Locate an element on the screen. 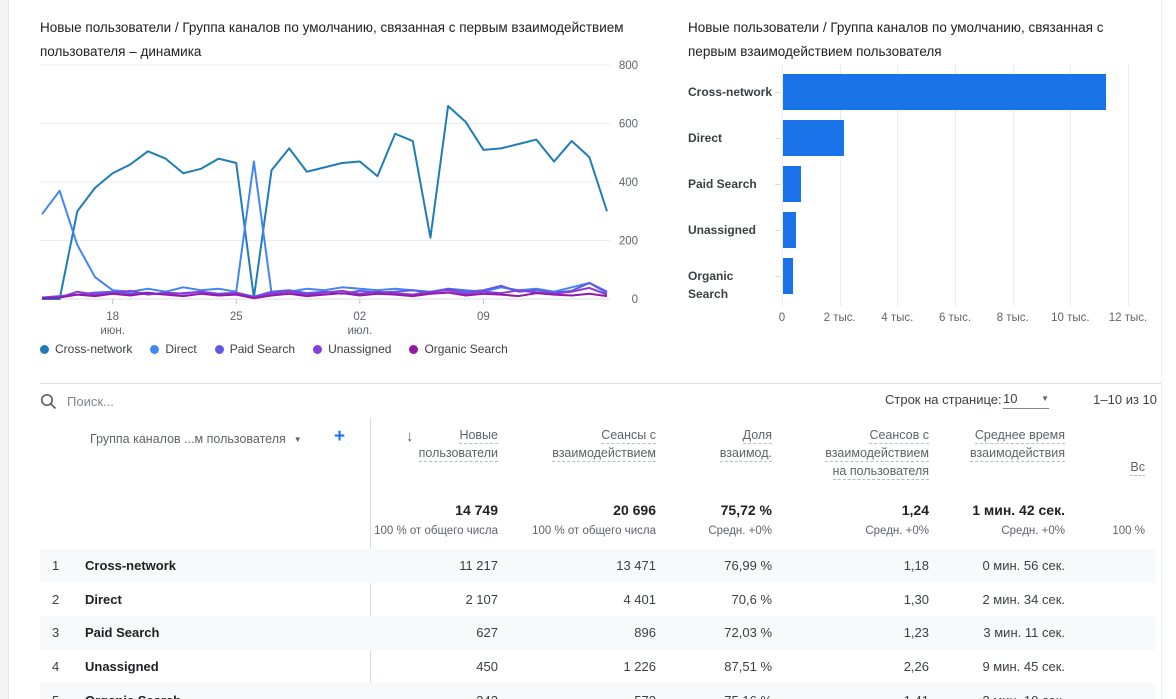  column-header-line: взаимод. is located at coordinates (745, 454).